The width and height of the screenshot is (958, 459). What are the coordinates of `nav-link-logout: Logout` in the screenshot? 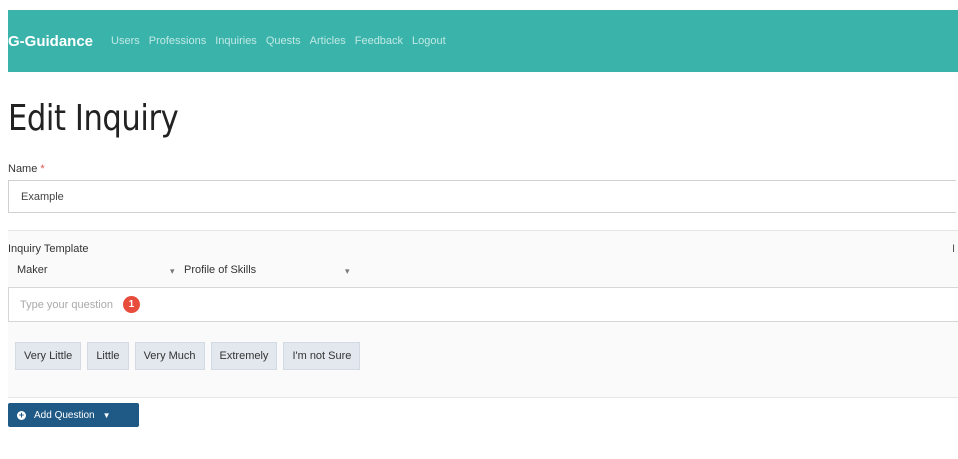 It's located at (429, 41).